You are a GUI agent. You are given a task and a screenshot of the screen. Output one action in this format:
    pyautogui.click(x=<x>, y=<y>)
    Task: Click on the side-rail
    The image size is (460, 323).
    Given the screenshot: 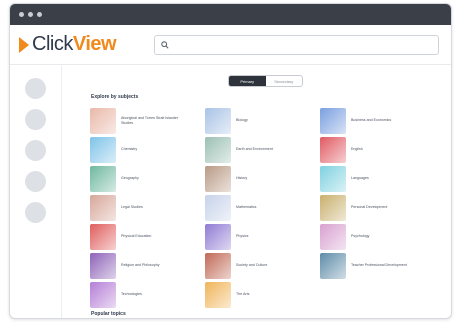 What is the action you would take?
    pyautogui.click(x=36, y=192)
    